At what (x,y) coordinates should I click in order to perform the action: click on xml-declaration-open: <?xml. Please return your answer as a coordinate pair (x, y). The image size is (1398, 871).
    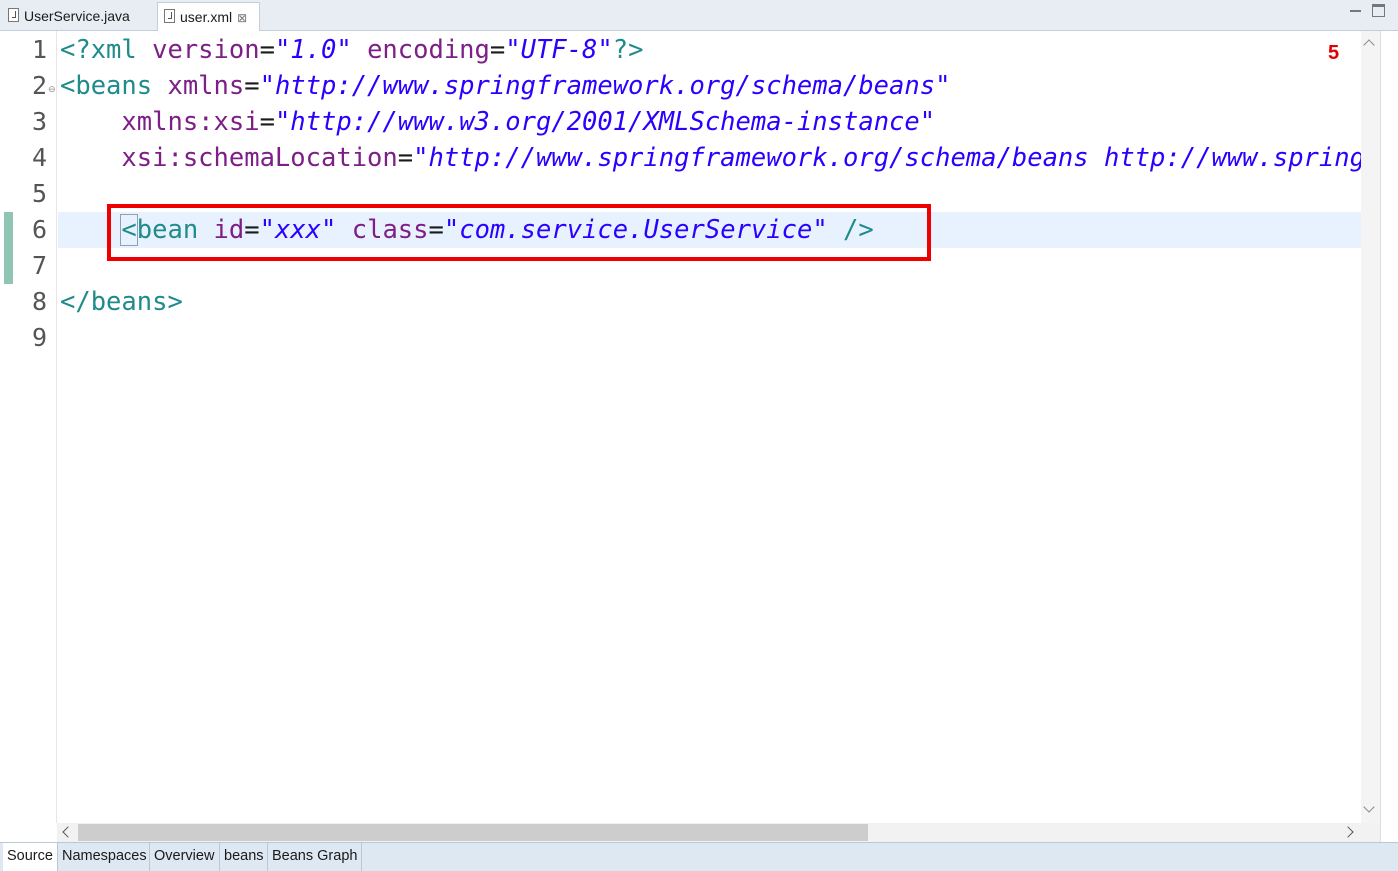
    Looking at the image, I should click on (106, 50).